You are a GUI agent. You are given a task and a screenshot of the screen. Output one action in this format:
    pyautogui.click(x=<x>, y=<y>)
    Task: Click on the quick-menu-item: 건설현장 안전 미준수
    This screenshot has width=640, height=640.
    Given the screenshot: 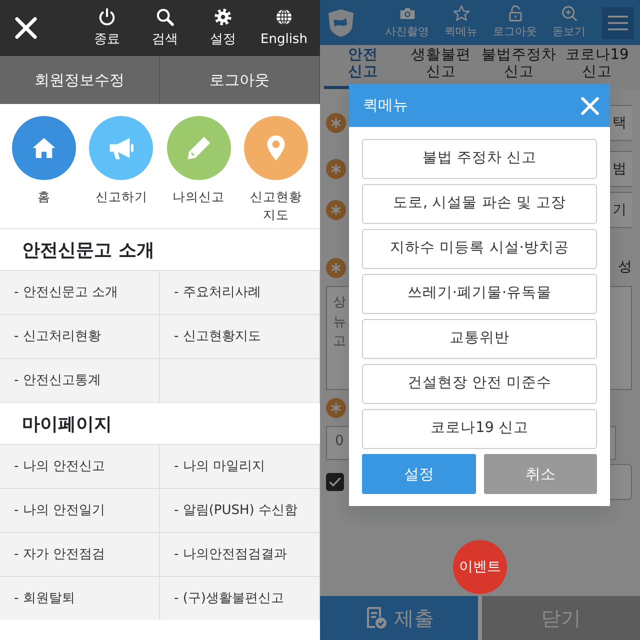 What is the action you would take?
    pyautogui.click(x=479, y=384)
    